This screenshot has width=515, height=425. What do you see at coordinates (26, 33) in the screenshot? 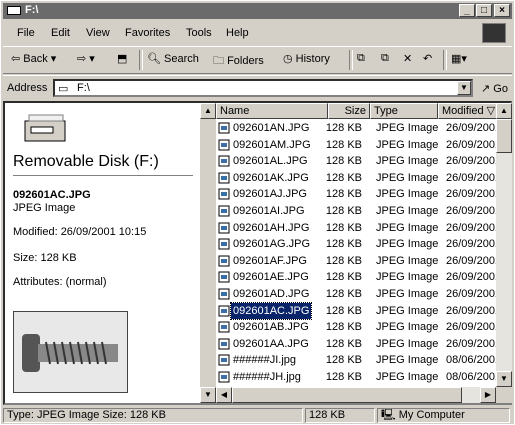
I see `menu-file: File` at bounding box center [26, 33].